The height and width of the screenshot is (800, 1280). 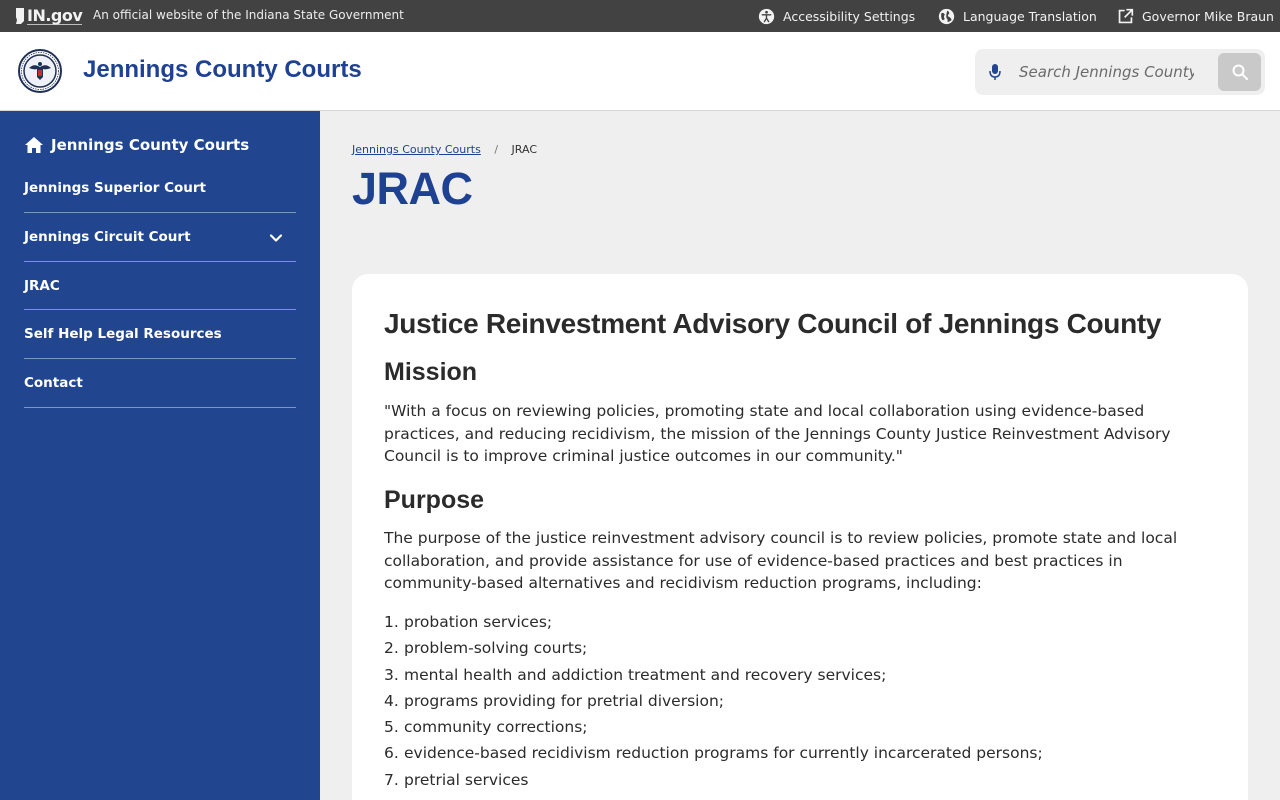 I want to click on governor-link: Governor Mike Braun, so click(x=1195, y=16).